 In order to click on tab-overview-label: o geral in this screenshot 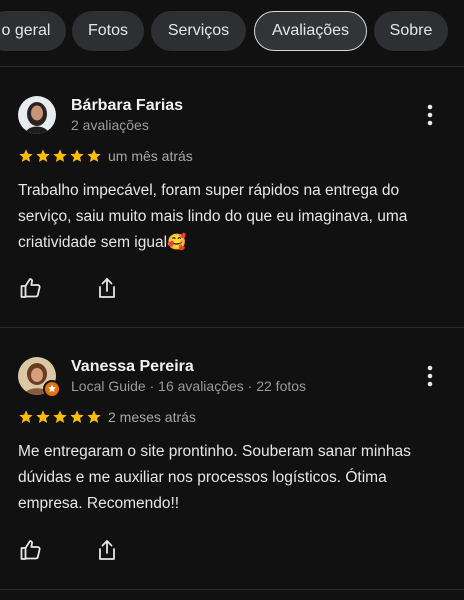, I will do `click(26, 30)`.